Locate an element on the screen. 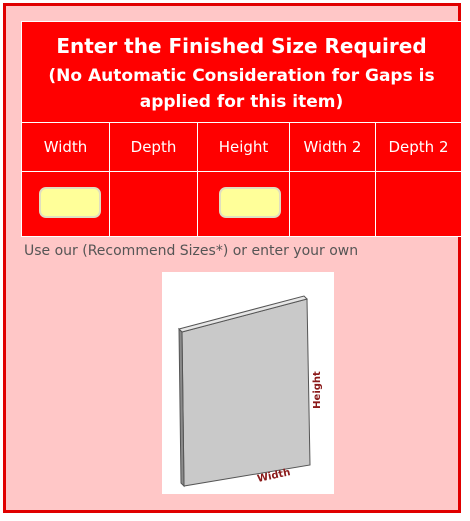 This screenshot has width=470, height=521. form-title: Enter the Finished Size Required is located at coordinates (241, 46).